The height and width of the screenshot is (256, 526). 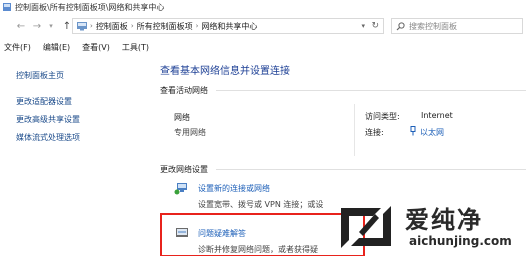 I want to click on sidebar-item-advanced-sharing: 更改高级共享设置, so click(x=48, y=119).